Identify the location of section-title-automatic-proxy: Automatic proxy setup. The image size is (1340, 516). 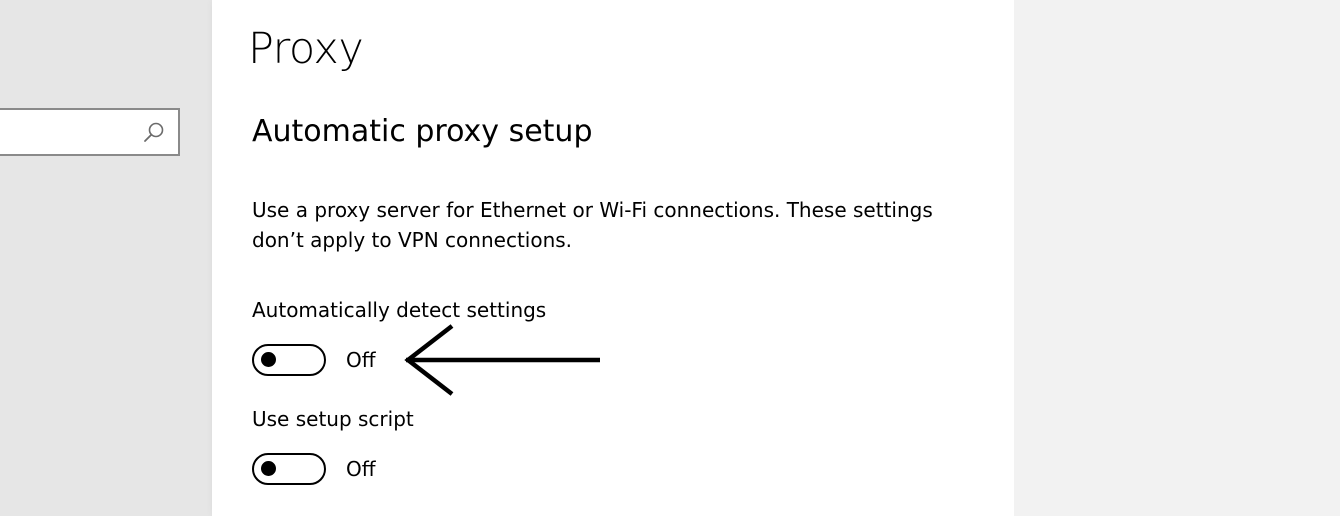
(422, 131).